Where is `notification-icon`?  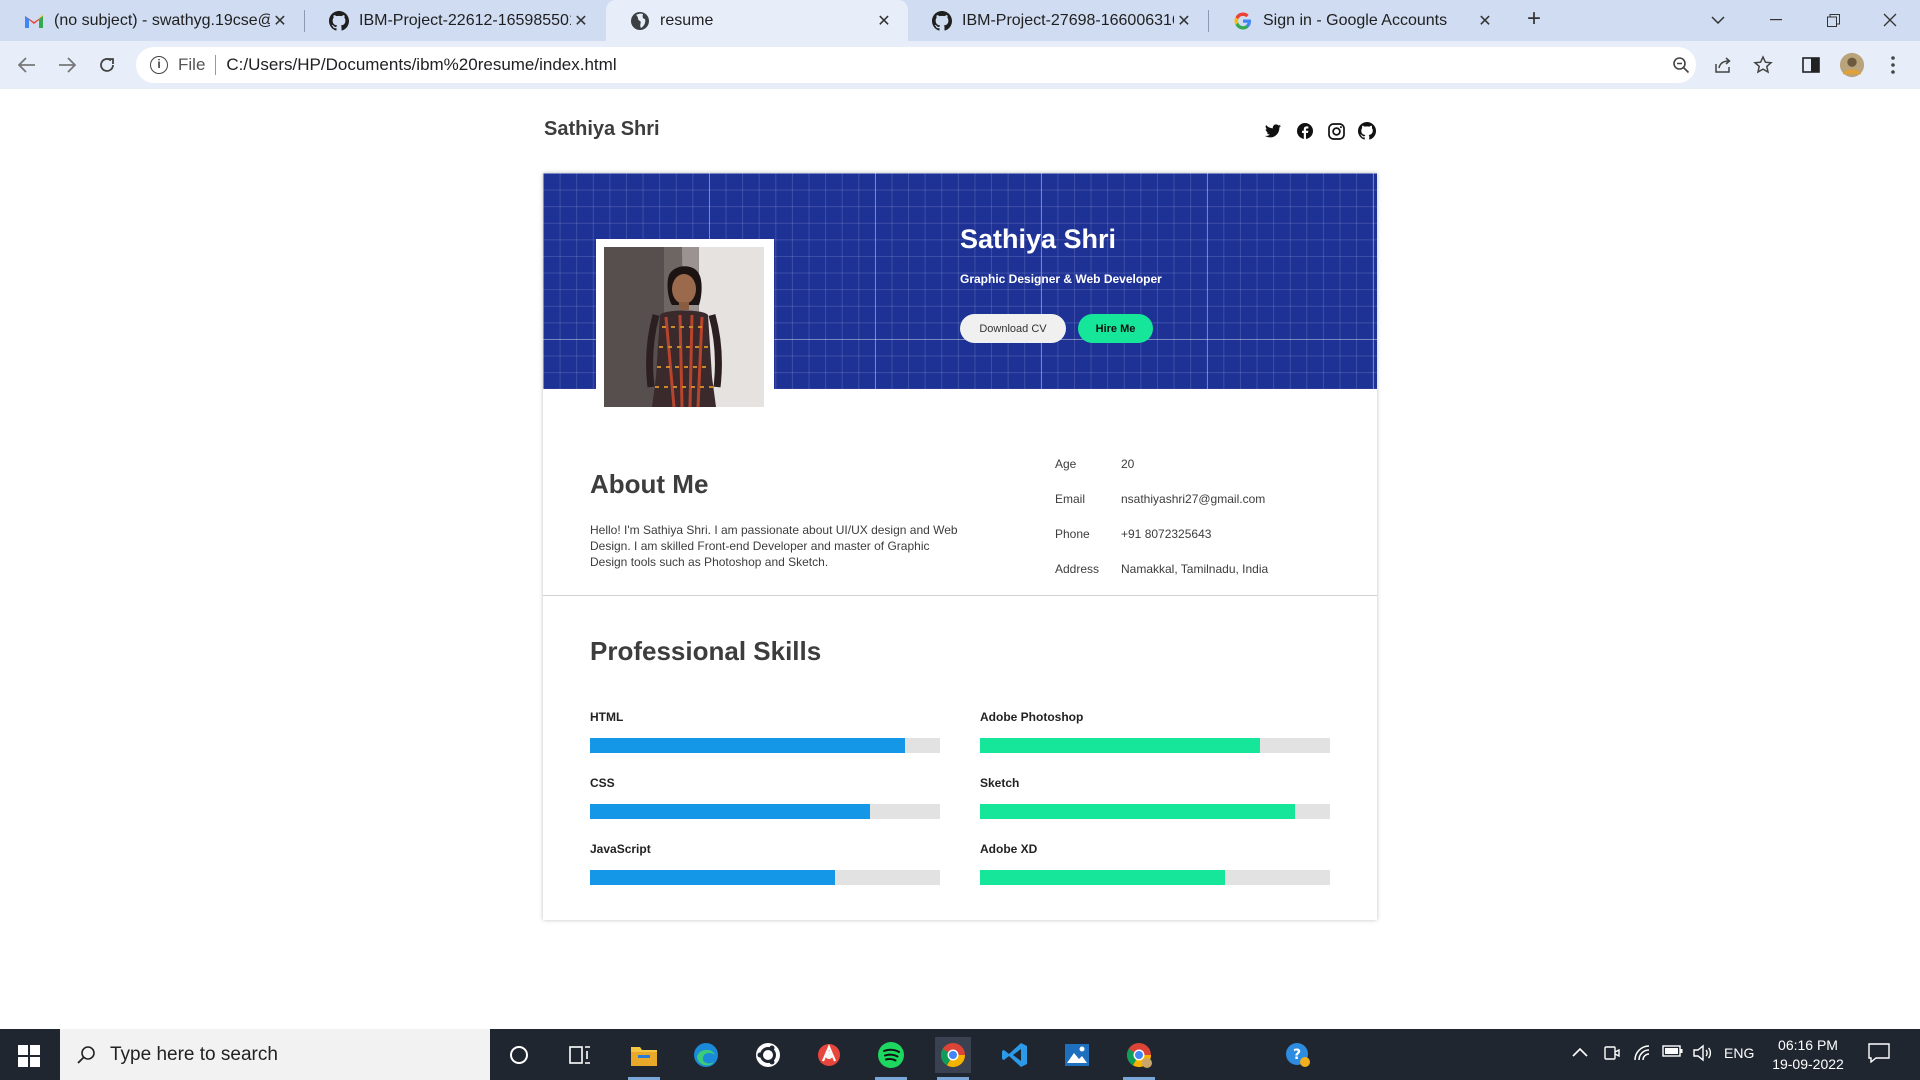
notification-icon is located at coordinates (1879, 1055).